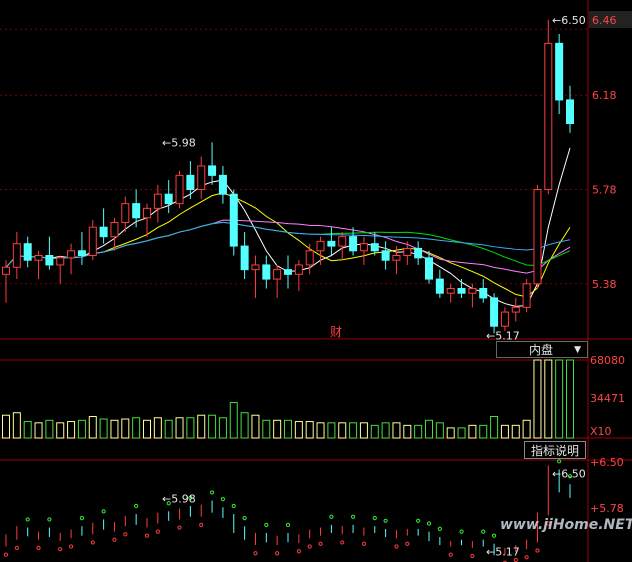 This screenshot has height=562, width=632. Describe the element at coordinates (607, 398) in the screenshot. I see `volume-tick-label: 34471` at that location.